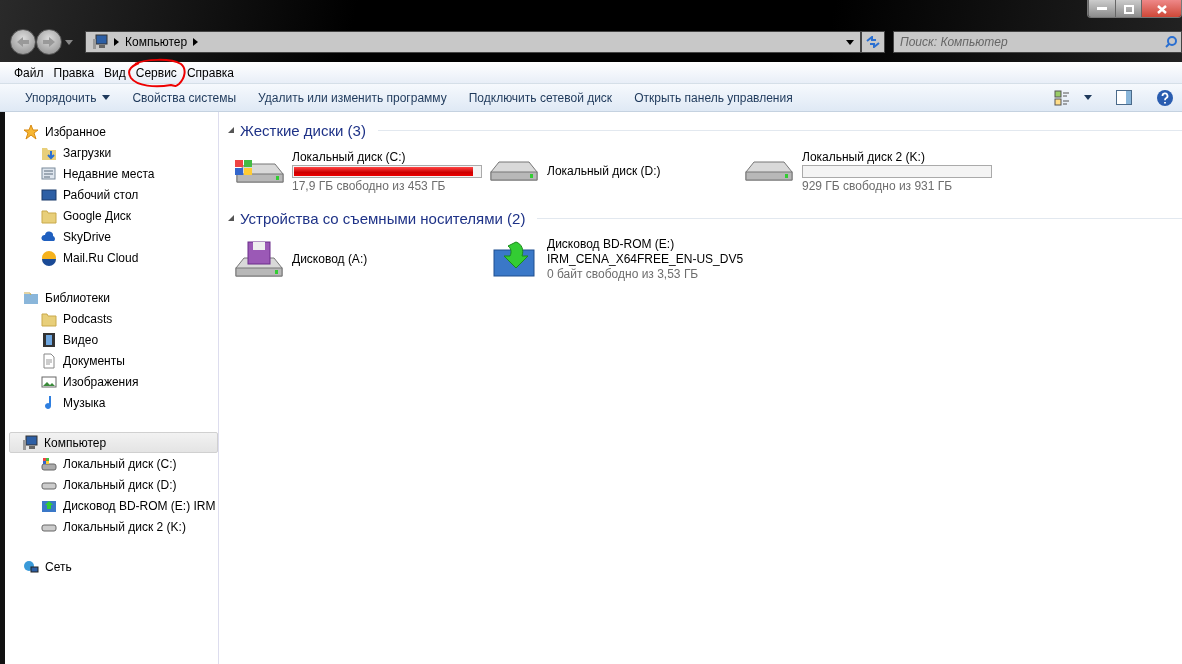 The width and height of the screenshot is (1182, 664). I want to click on drive-name: Локальный диск (D:), so click(604, 171).